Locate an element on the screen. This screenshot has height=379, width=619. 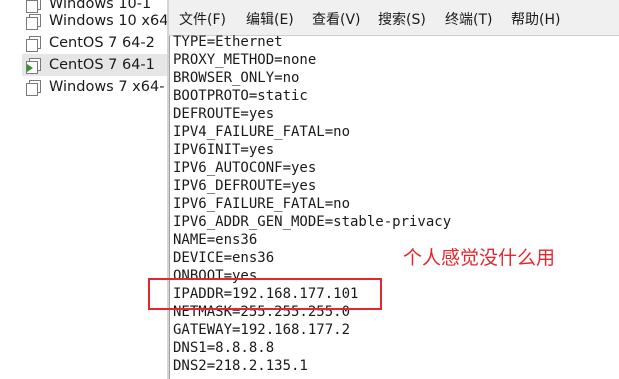
annotation-note: 个人感觉没什么用 is located at coordinates (479, 258).